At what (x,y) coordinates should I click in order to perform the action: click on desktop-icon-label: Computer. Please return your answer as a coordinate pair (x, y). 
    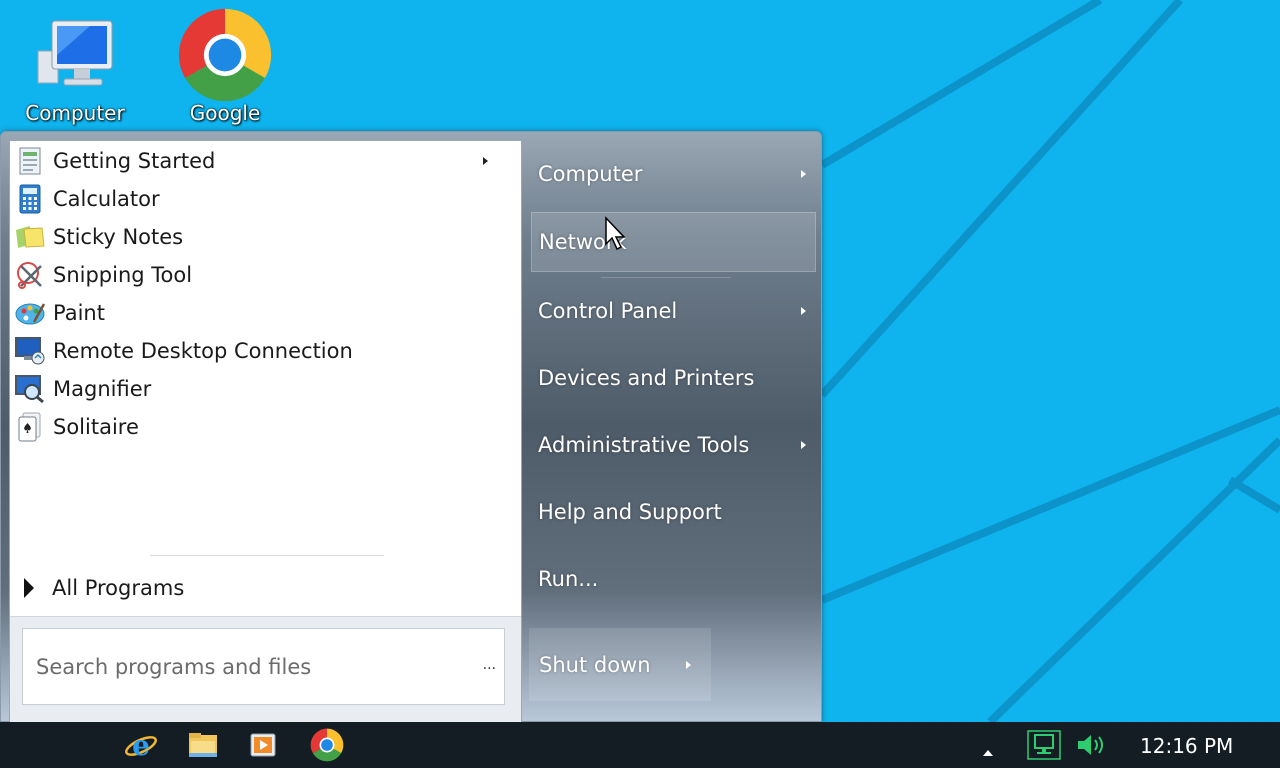
    Looking at the image, I should click on (75, 113).